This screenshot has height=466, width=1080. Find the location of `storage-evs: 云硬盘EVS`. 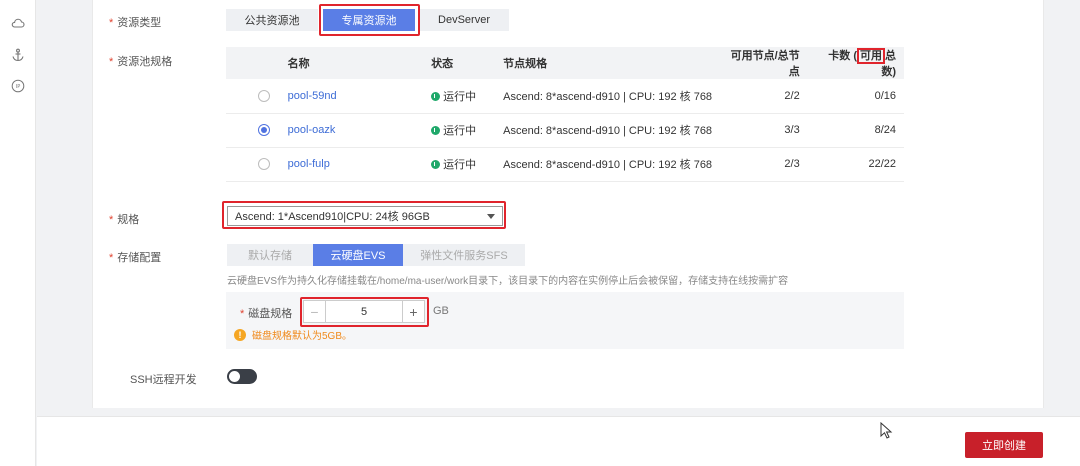

storage-evs: 云硬盘EVS is located at coordinates (358, 255).